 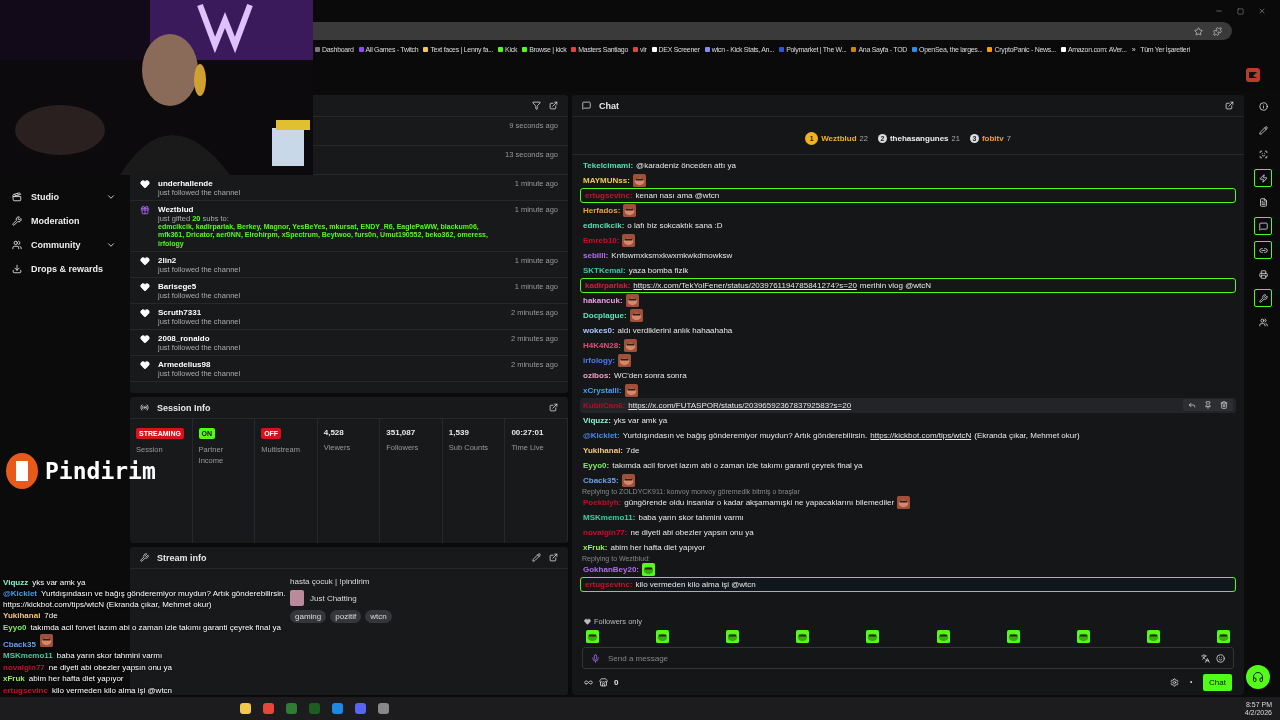 I want to click on chat-send-button: Chat, so click(x=1217, y=682).